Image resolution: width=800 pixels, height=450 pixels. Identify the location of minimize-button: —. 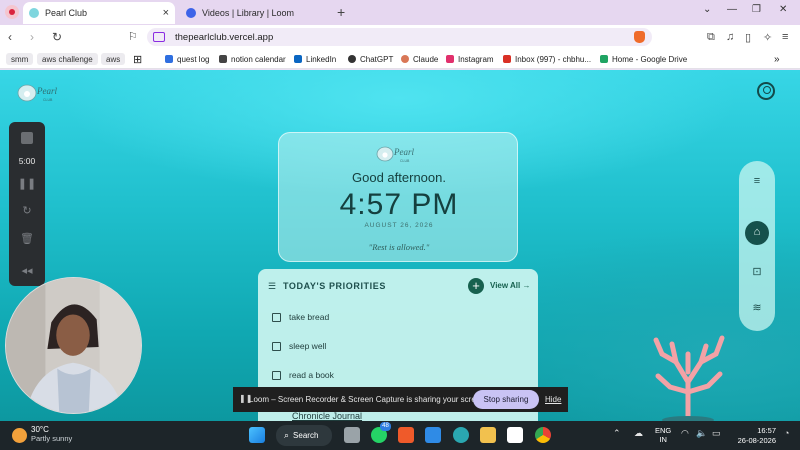
(732, 9).